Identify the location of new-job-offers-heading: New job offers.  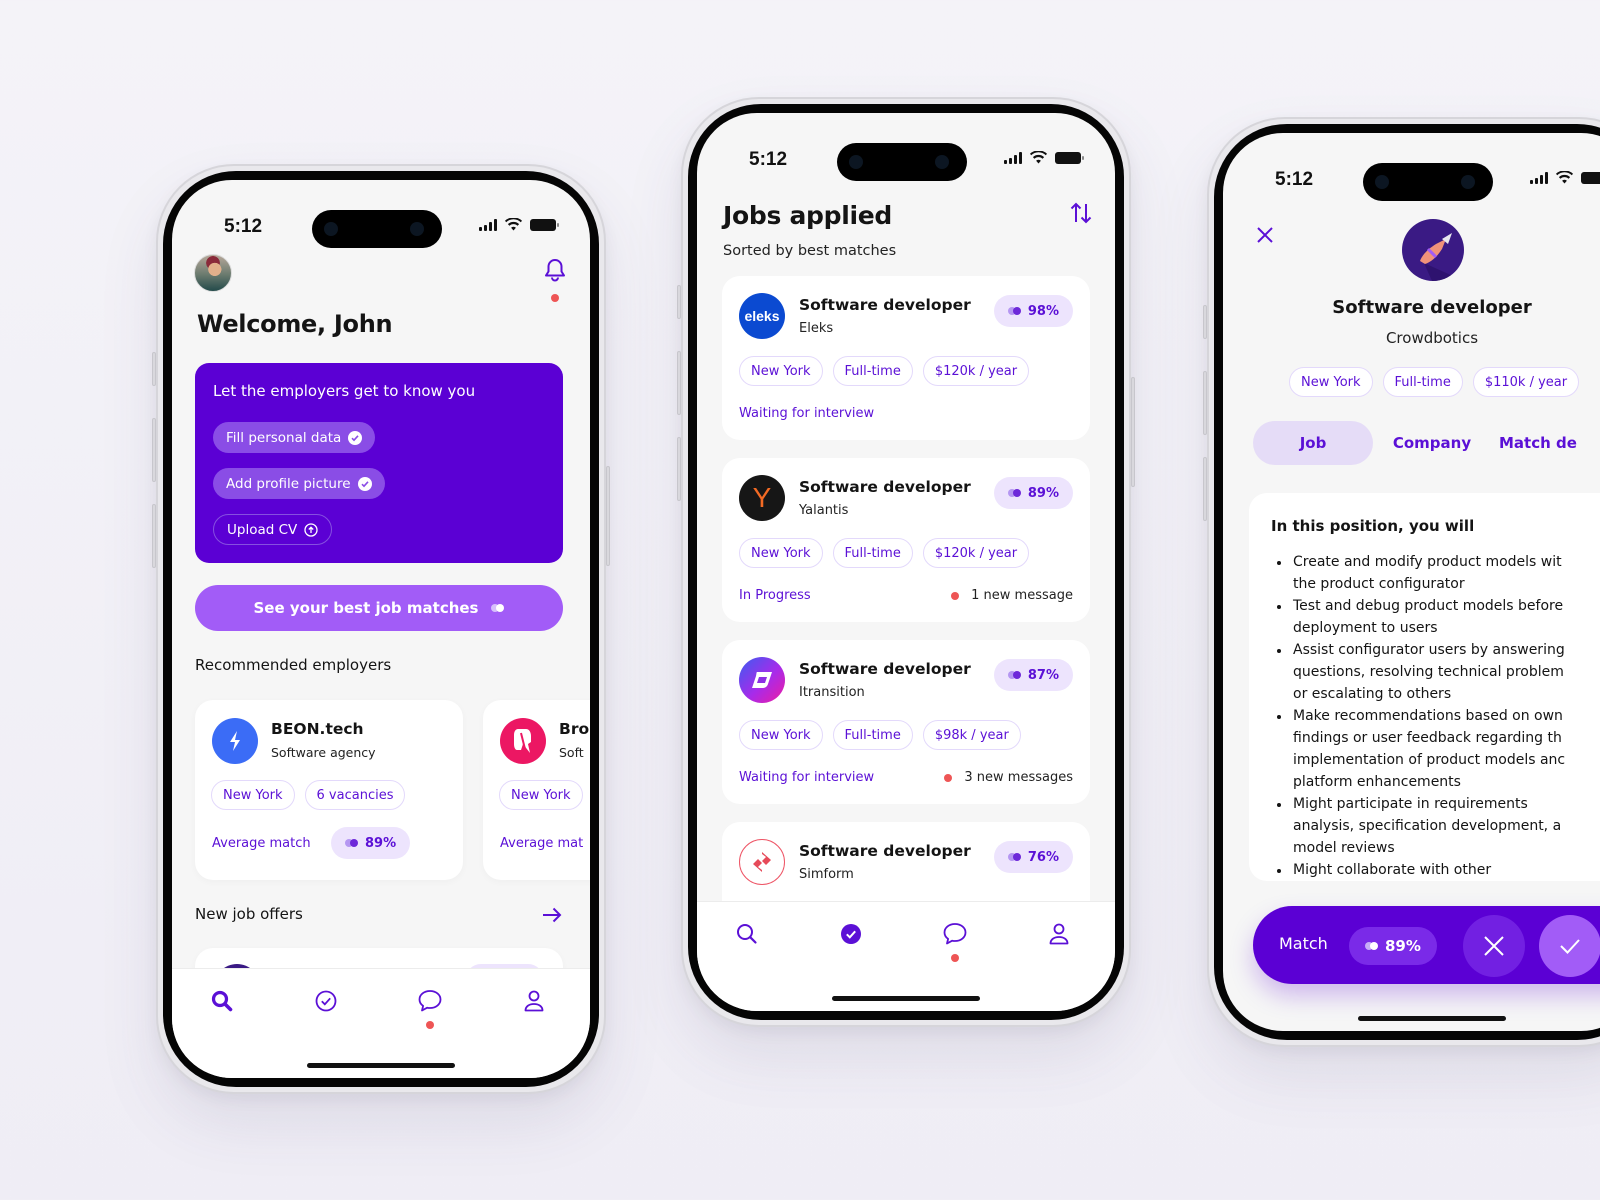
(249, 914).